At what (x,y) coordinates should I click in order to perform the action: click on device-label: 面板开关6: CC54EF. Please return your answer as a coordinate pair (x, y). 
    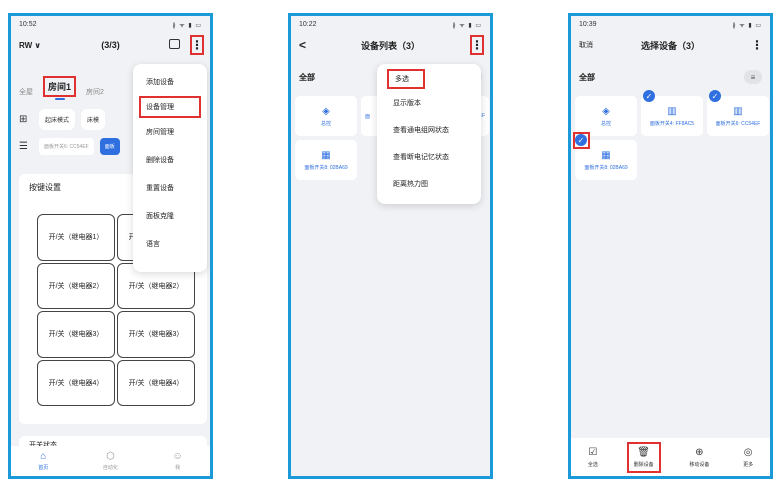
    Looking at the image, I should click on (738, 123).